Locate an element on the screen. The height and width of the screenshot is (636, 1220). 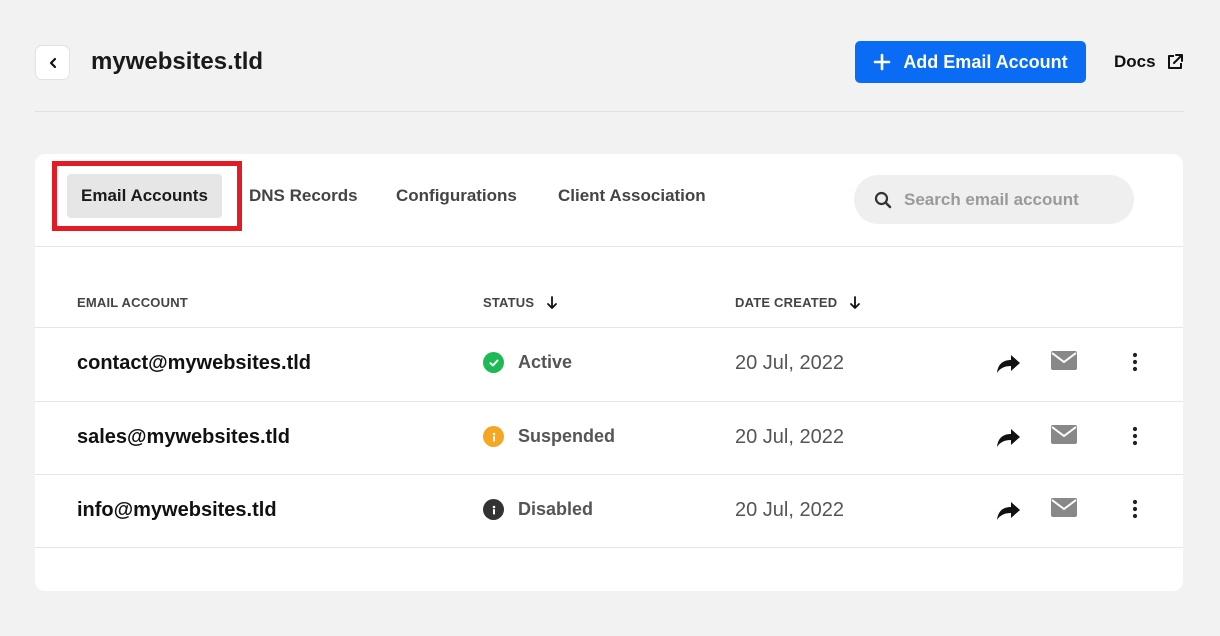
docs-link: Docs is located at coordinates (1149, 62).